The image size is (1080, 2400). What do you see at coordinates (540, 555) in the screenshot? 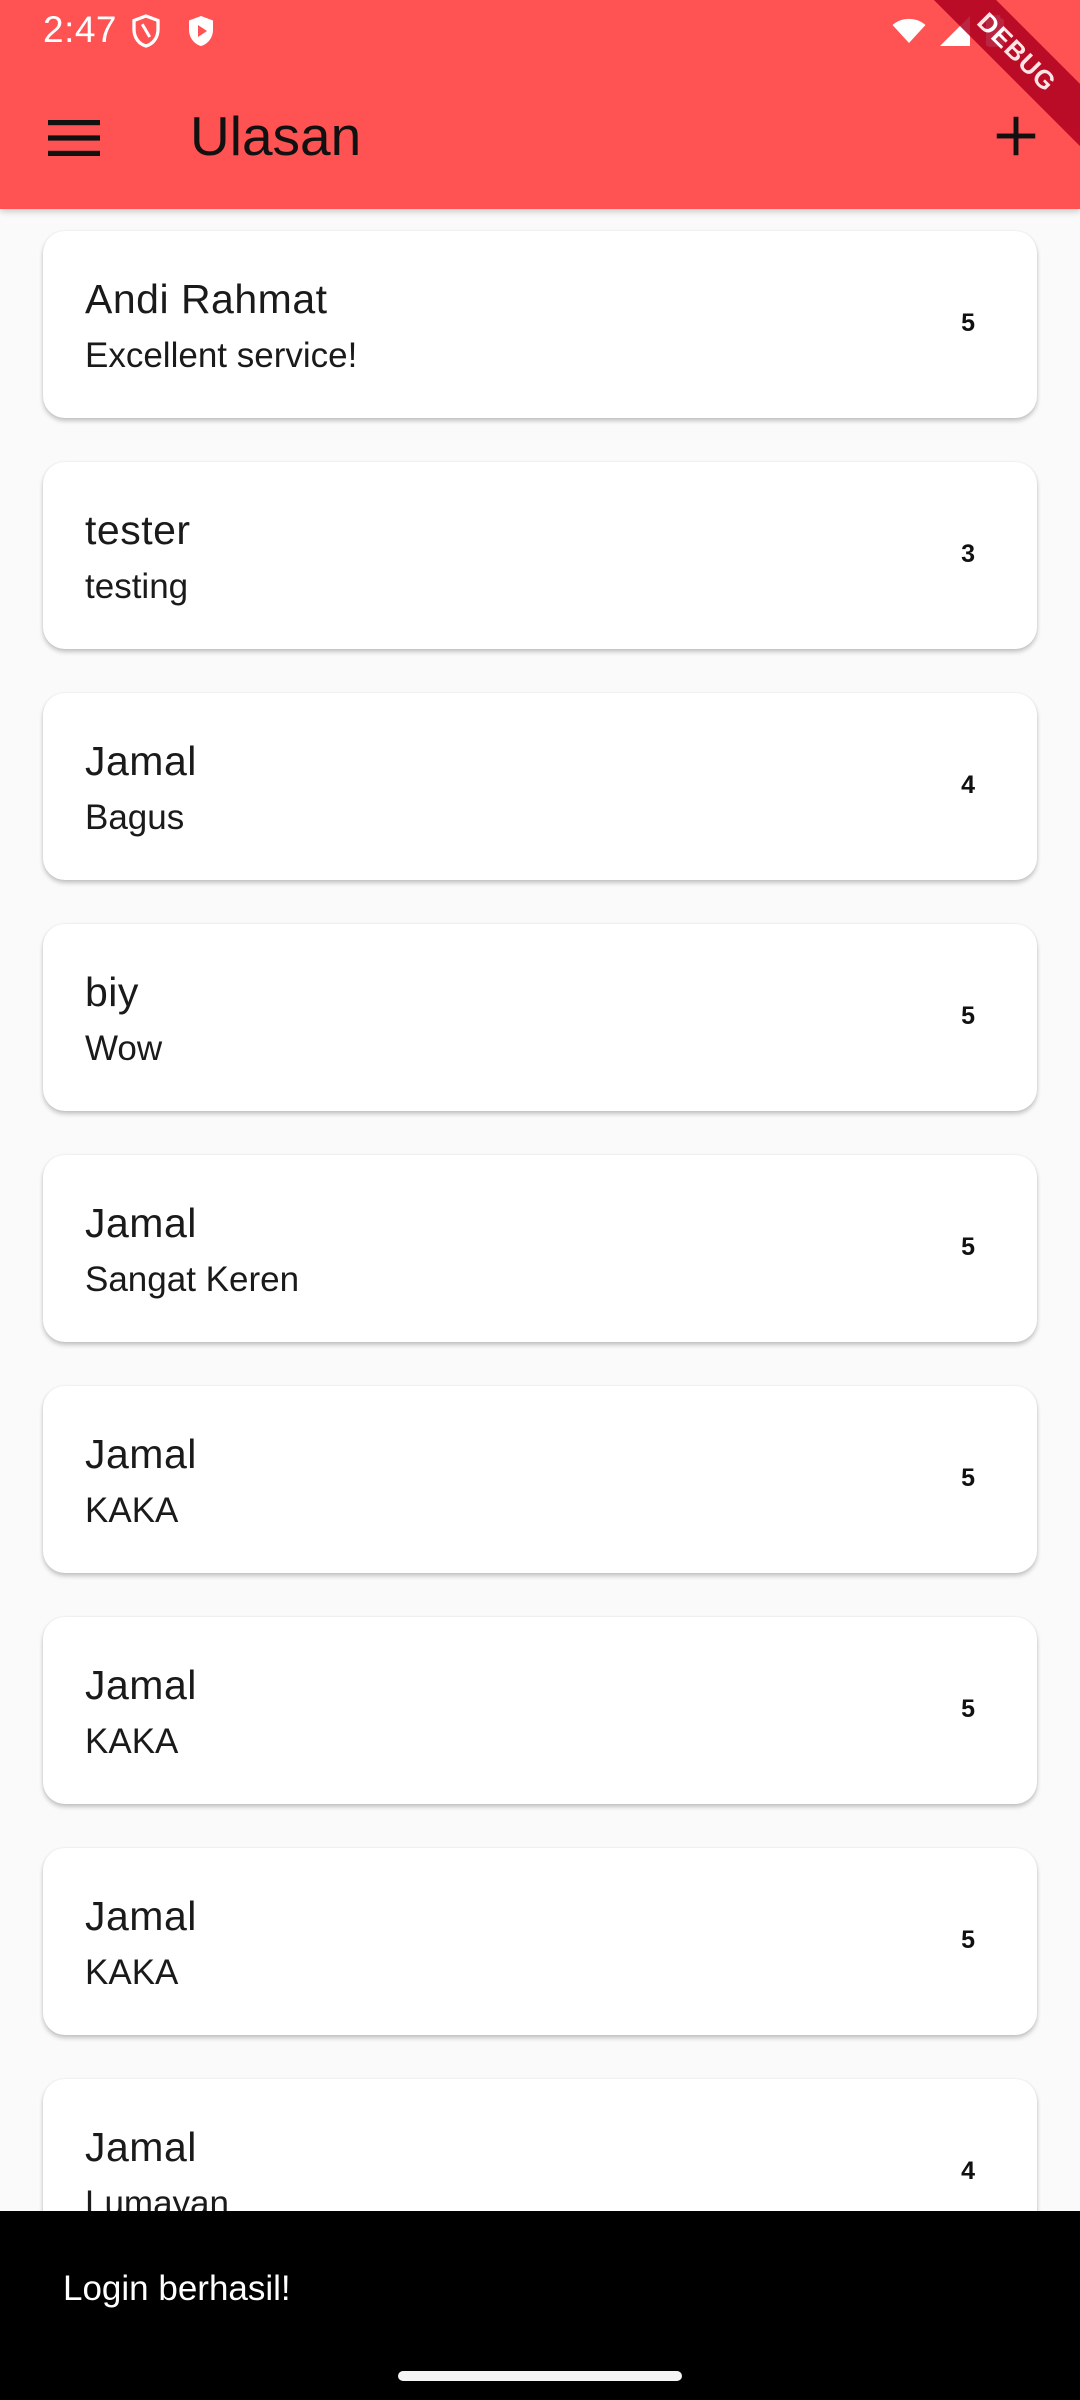
I see `review-card: tester testing 3` at bounding box center [540, 555].